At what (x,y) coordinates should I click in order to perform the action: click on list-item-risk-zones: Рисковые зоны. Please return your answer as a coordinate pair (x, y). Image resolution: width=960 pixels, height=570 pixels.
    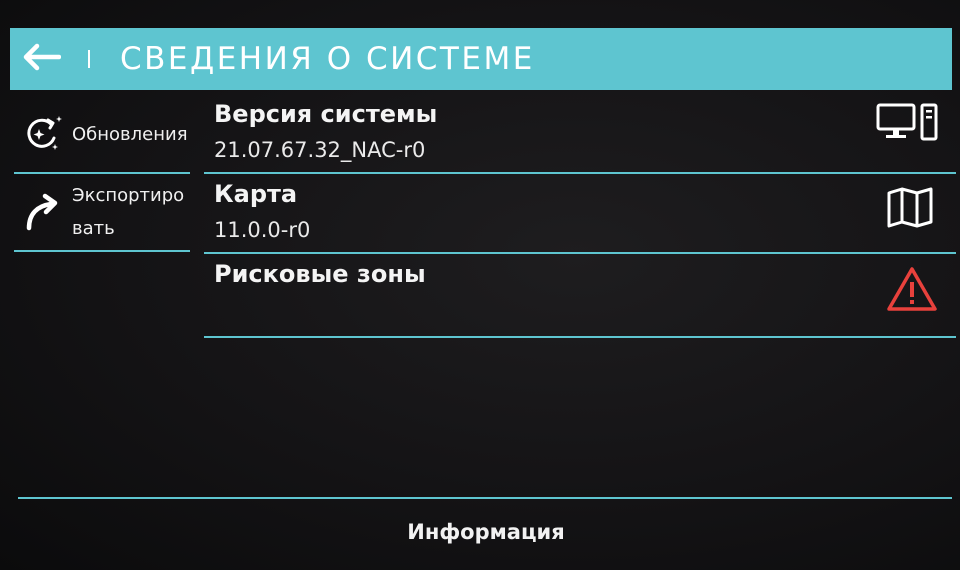
    Looking at the image, I should click on (580, 296).